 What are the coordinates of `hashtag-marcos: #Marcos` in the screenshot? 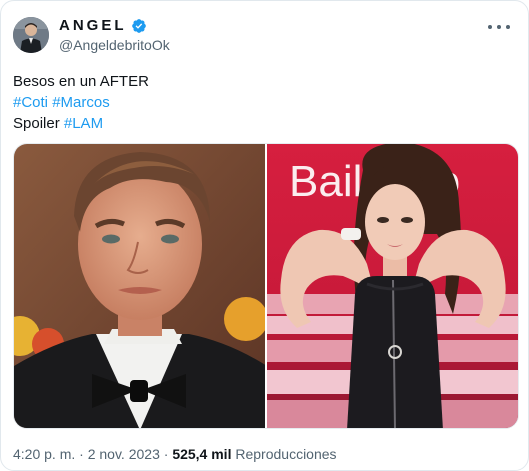 It's located at (81, 102).